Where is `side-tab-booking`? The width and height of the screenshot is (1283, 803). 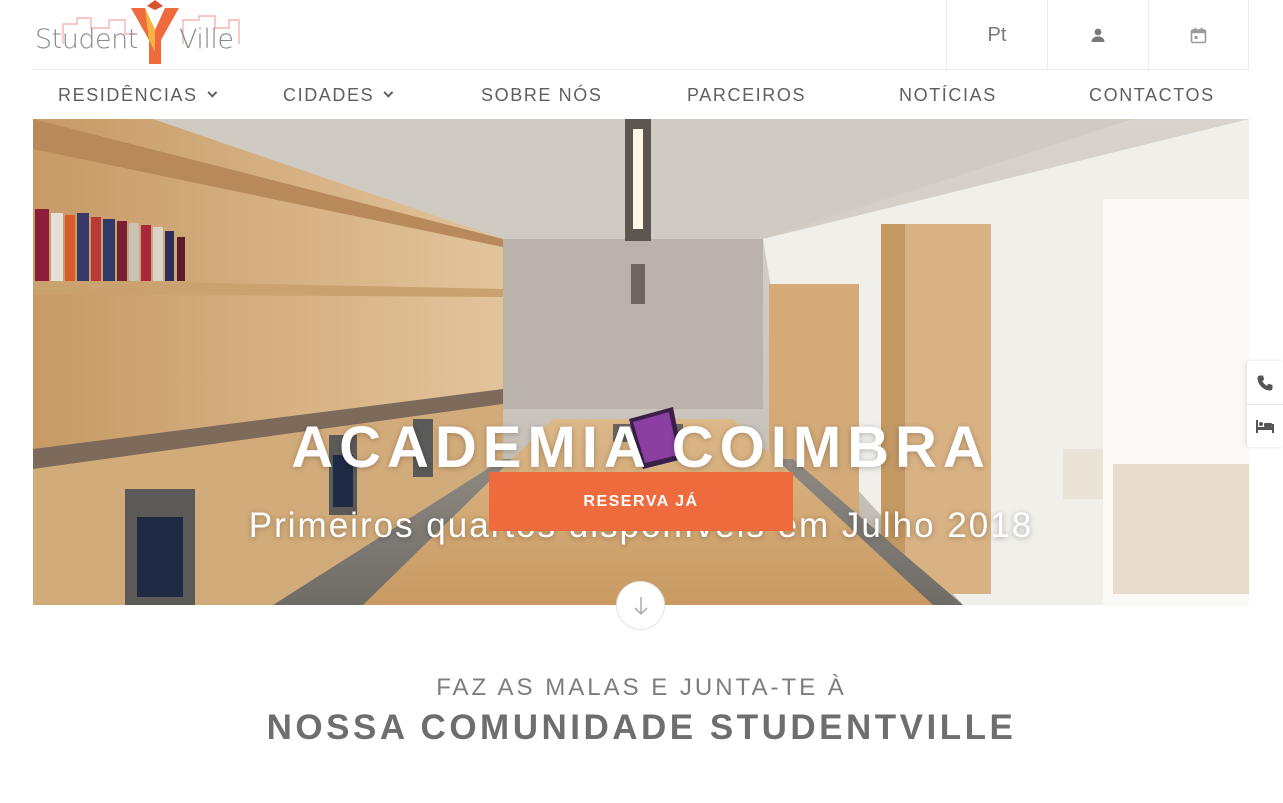
side-tab-booking is located at coordinates (1265, 425).